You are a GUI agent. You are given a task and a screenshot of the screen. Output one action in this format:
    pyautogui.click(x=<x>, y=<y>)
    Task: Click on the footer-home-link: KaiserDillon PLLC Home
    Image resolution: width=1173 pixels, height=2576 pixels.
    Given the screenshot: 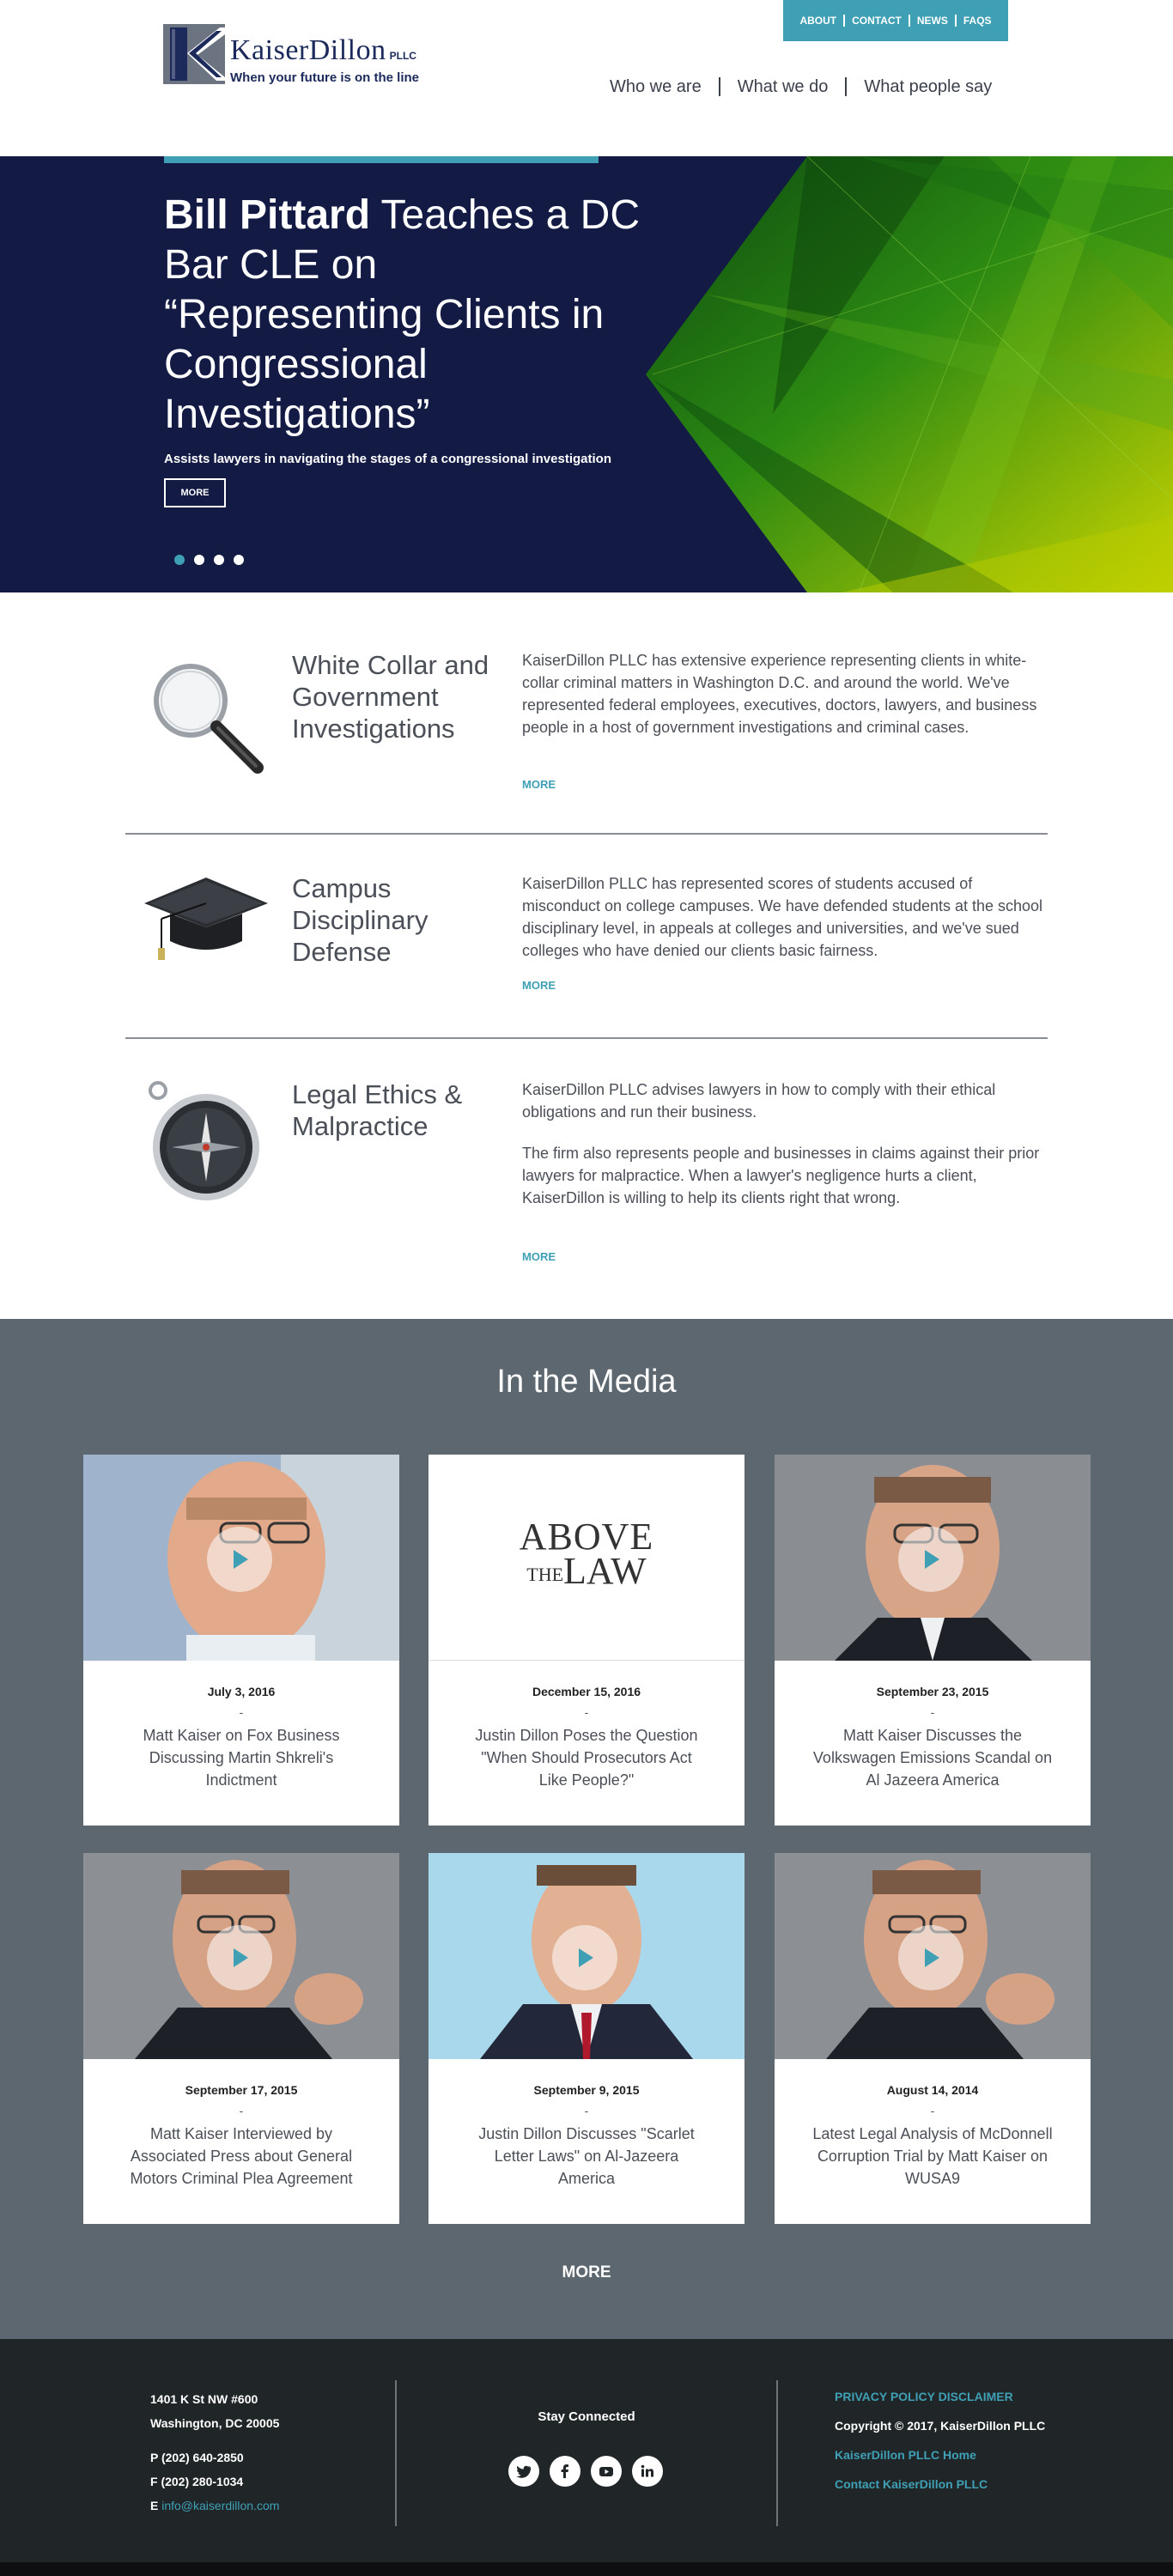 What is the action you would take?
    pyautogui.click(x=940, y=2455)
    